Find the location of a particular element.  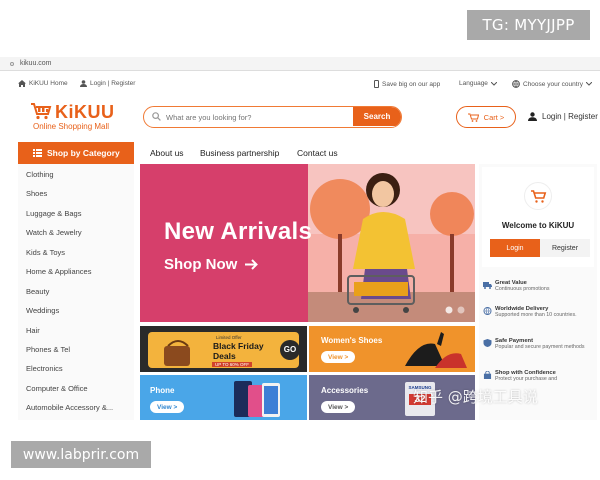

welcome-register-button: Register is located at coordinates (565, 248).